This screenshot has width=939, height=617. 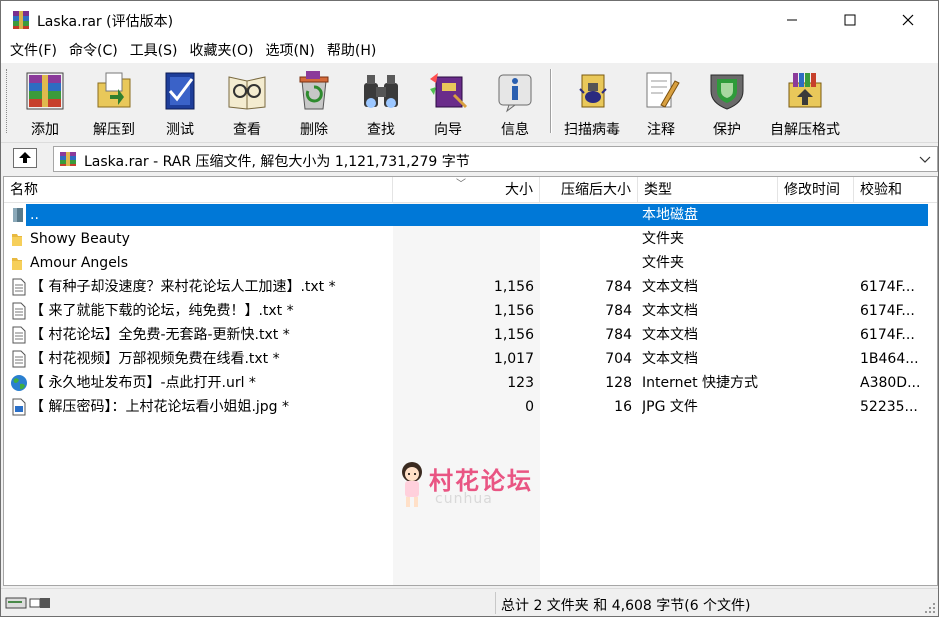 What do you see at coordinates (155, 359) in the screenshot?
I see `file-name: 【 村花视频】万部视频免费在线看.txt *` at bounding box center [155, 359].